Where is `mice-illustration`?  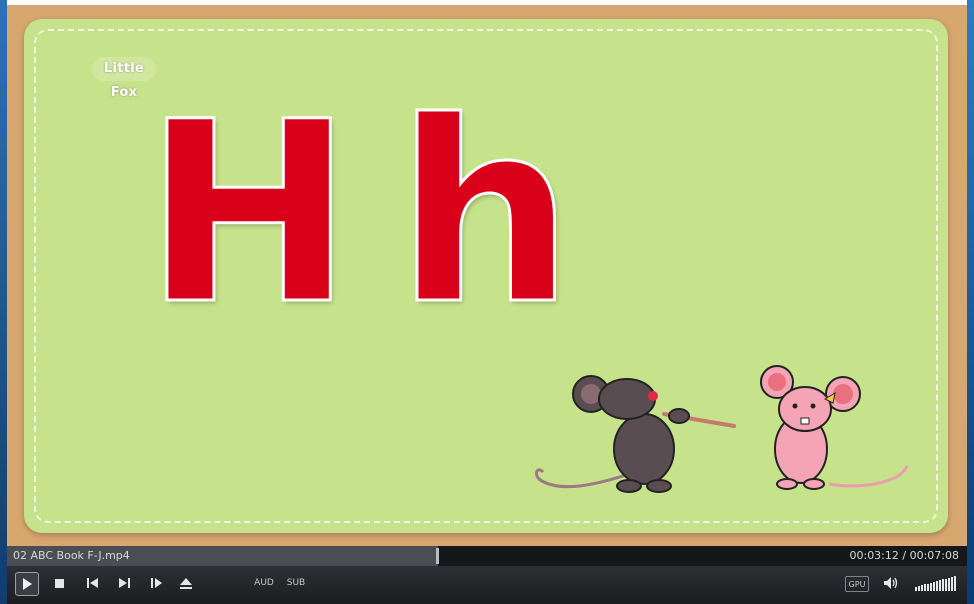 mice-illustration is located at coordinates (721, 429).